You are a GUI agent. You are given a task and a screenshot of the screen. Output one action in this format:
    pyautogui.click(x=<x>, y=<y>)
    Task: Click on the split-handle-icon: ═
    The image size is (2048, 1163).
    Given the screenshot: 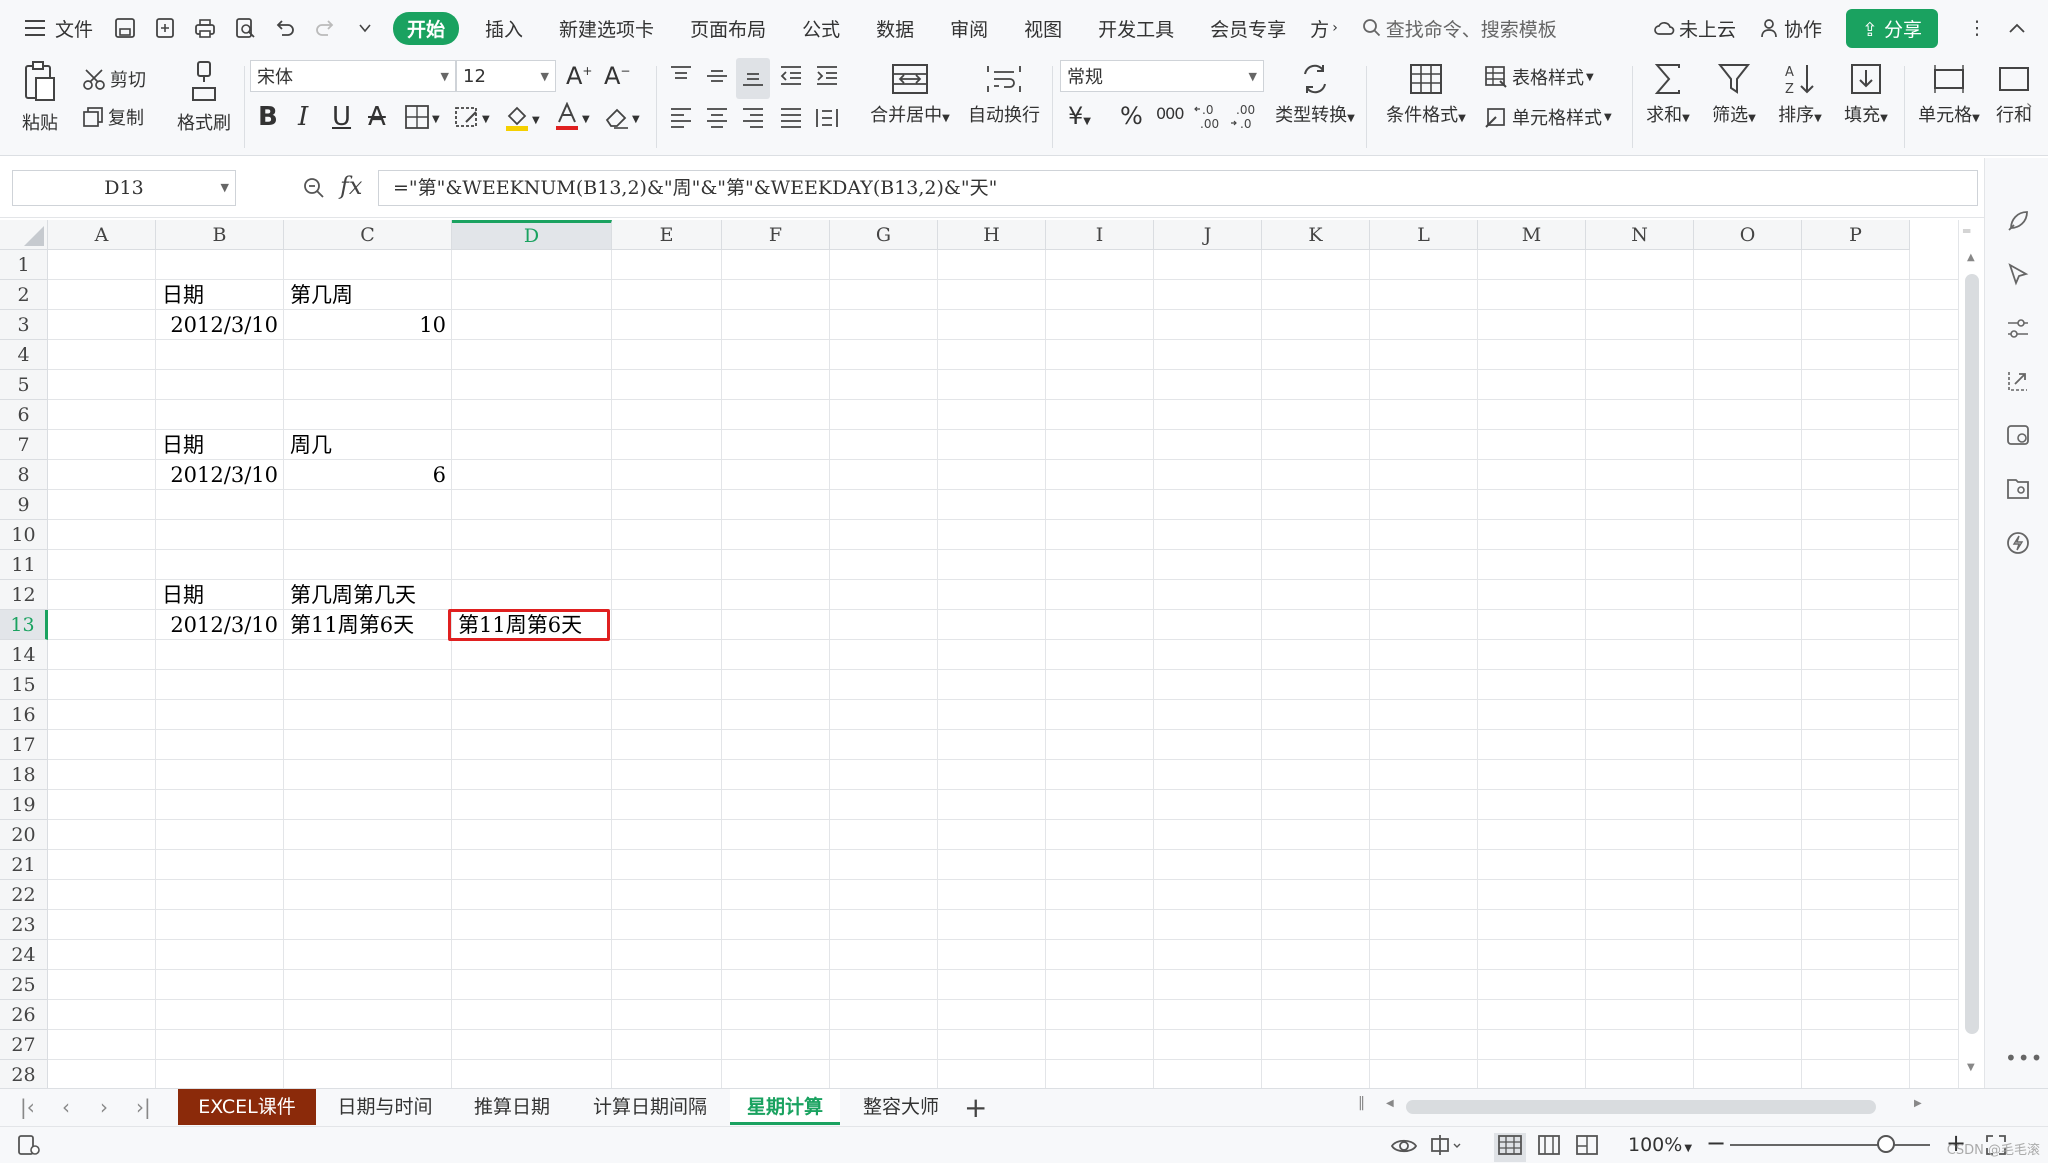 What is the action you would take?
    pyautogui.click(x=1966, y=231)
    